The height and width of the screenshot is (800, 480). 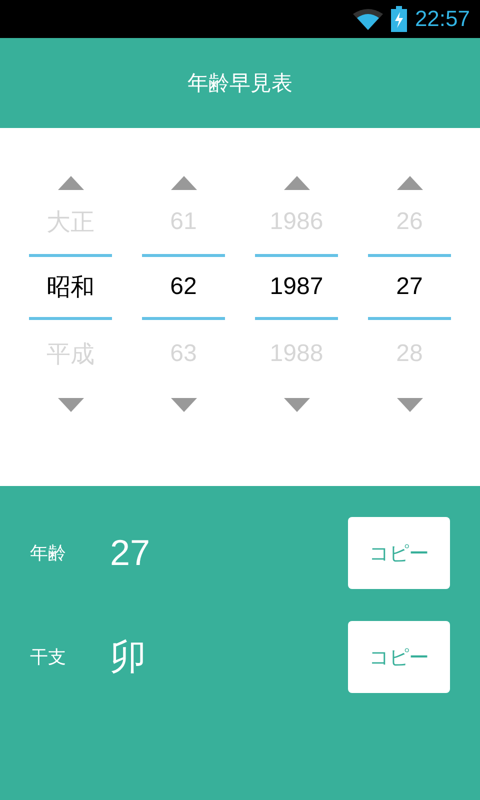 I want to click on selected-value: 昭和, so click(x=70, y=287).